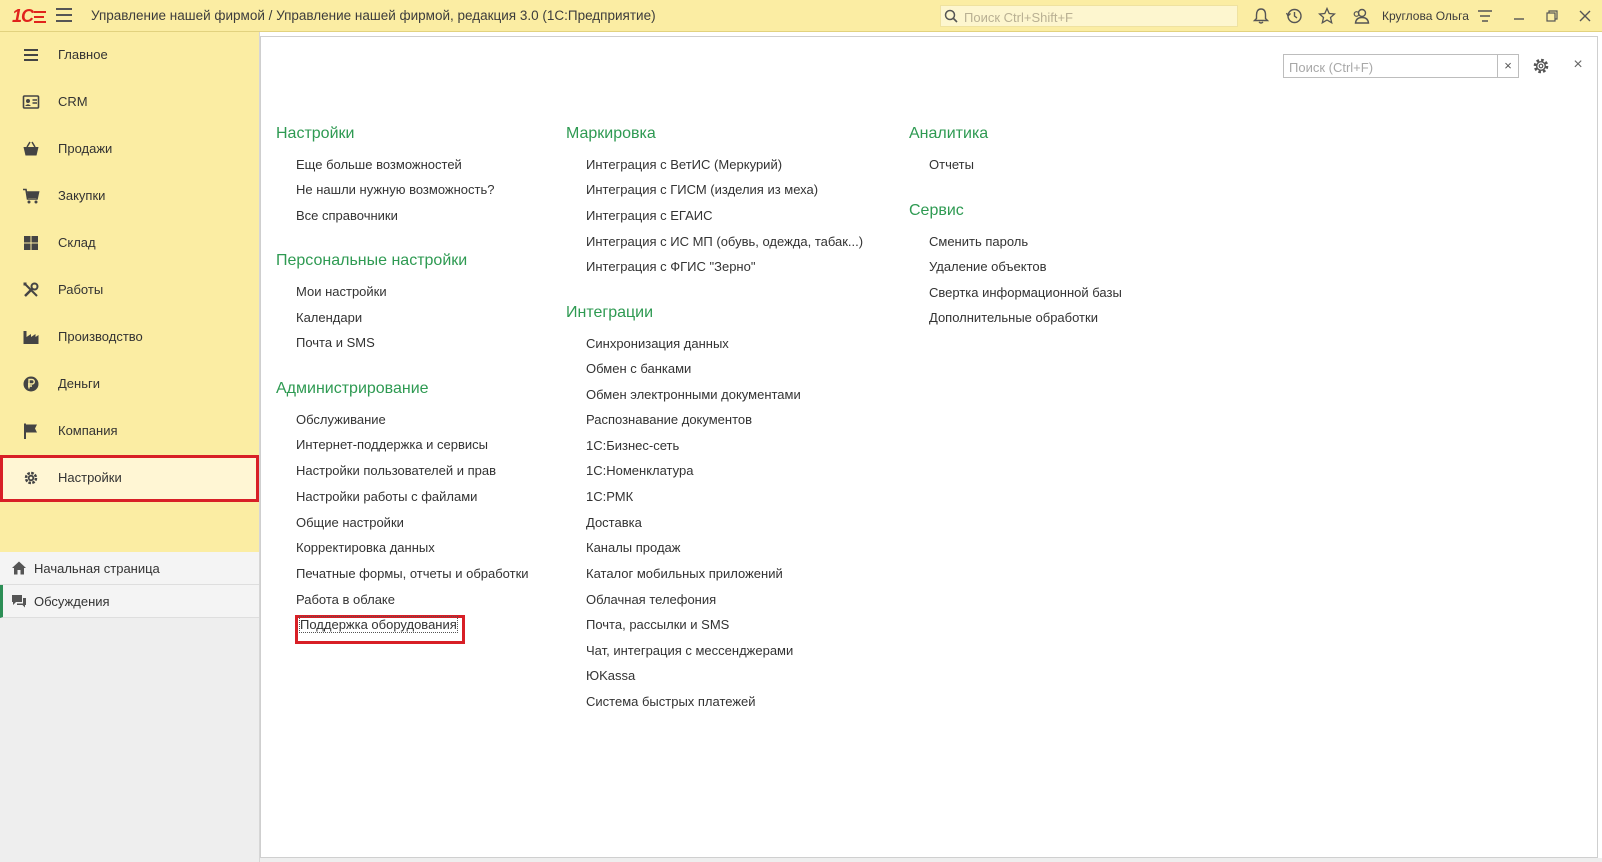 This screenshot has height=862, width=1602. I want to click on command-link: Почта и SMS, so click(335, 342).